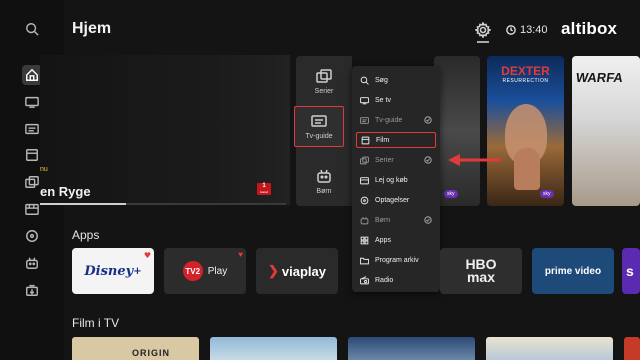 The height and width of the screenshot is (360, 640). Describe the element at coordinates (32, 75) in the screenshot. I see `home-icon` at that location.